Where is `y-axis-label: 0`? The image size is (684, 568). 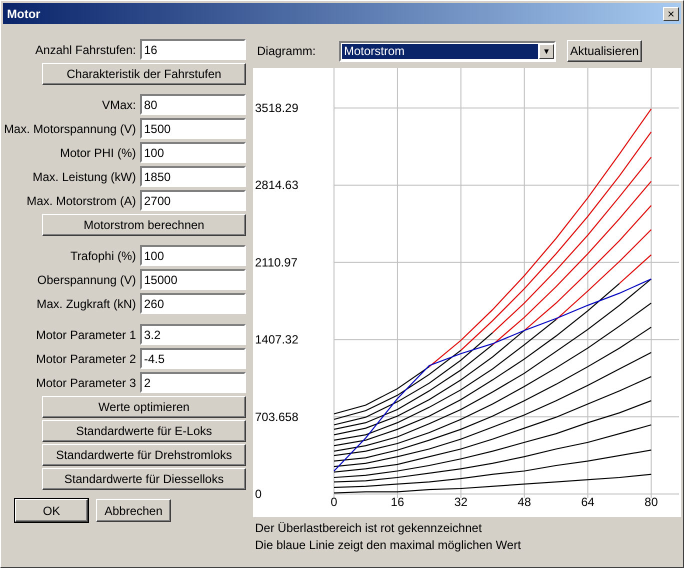 y-axis-label: 0 is located at coordinates (258, 494).